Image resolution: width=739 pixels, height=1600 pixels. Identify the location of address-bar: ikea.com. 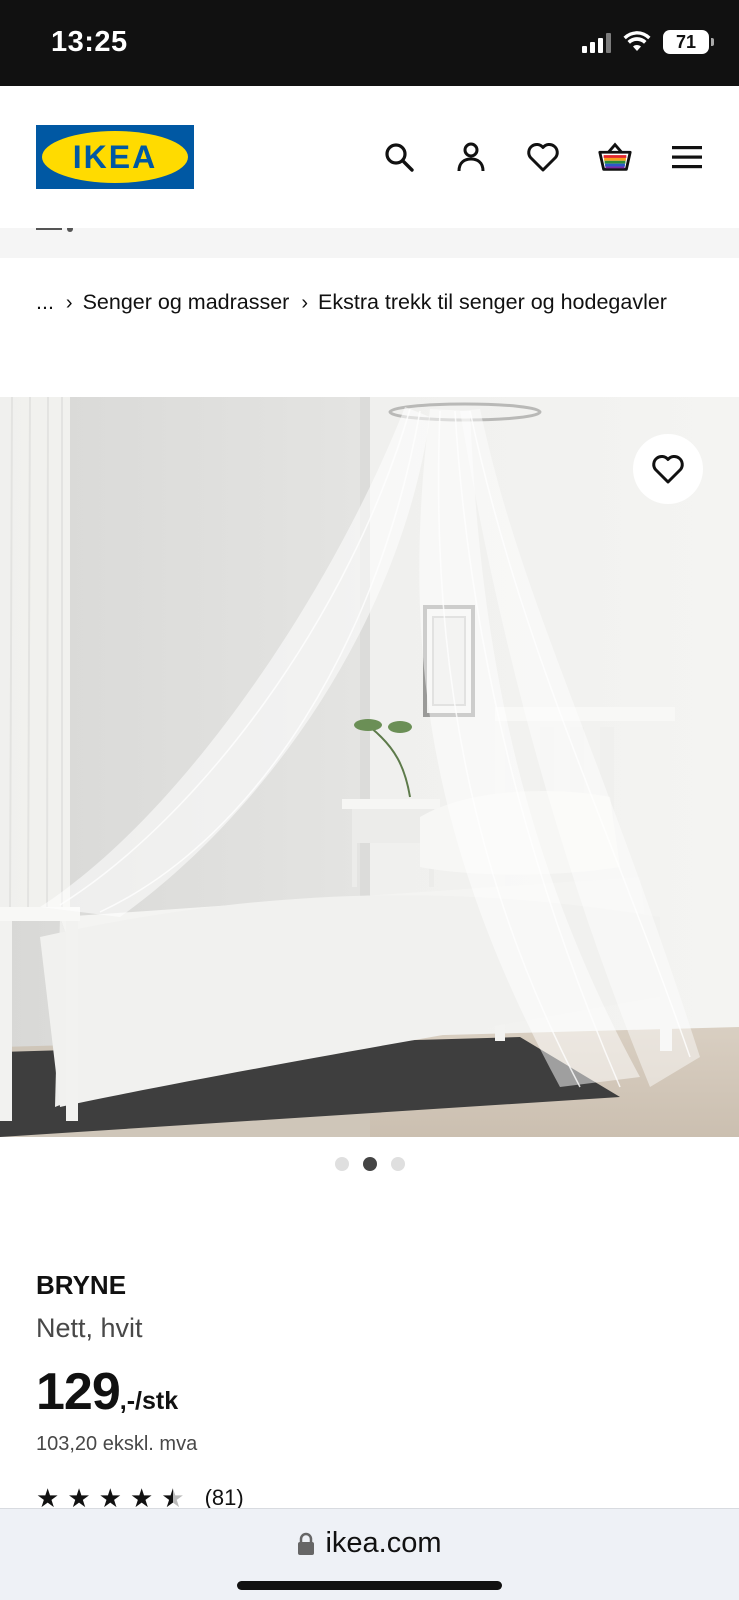
(369, 1543).